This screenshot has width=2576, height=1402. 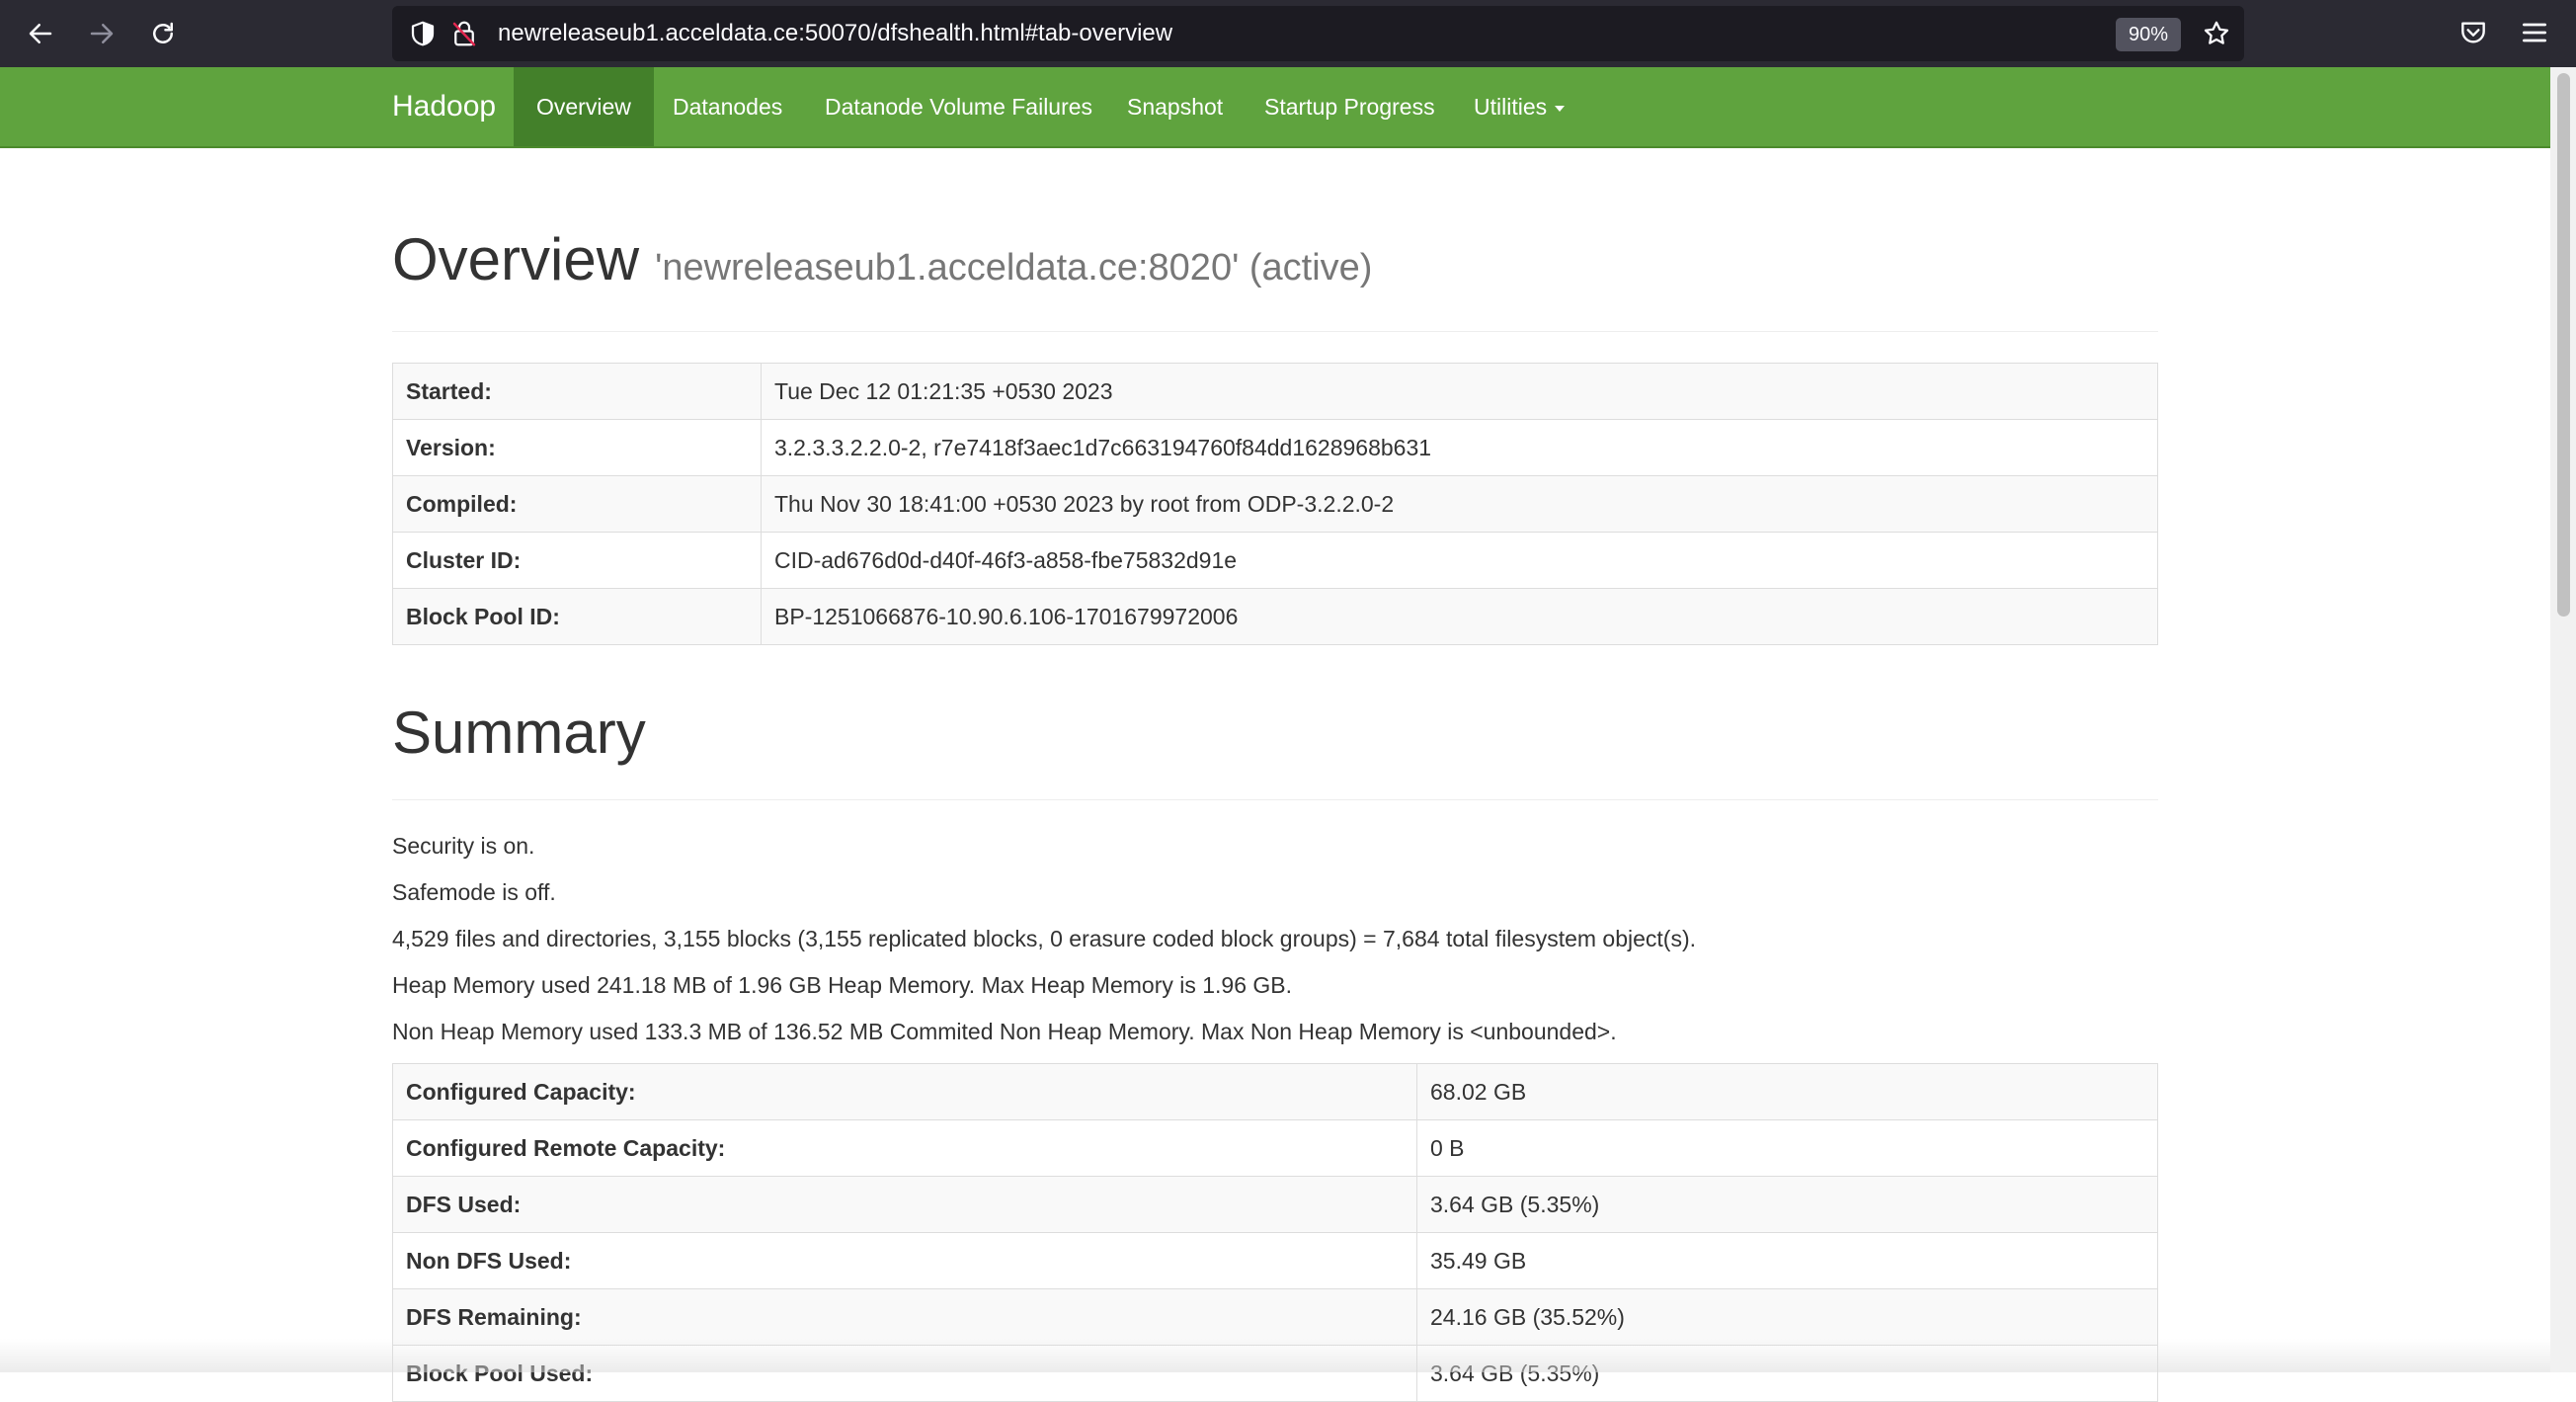 I want to click on table-row: Configured Remote Capacity: 0 B, so click(x=1275, y=1148).